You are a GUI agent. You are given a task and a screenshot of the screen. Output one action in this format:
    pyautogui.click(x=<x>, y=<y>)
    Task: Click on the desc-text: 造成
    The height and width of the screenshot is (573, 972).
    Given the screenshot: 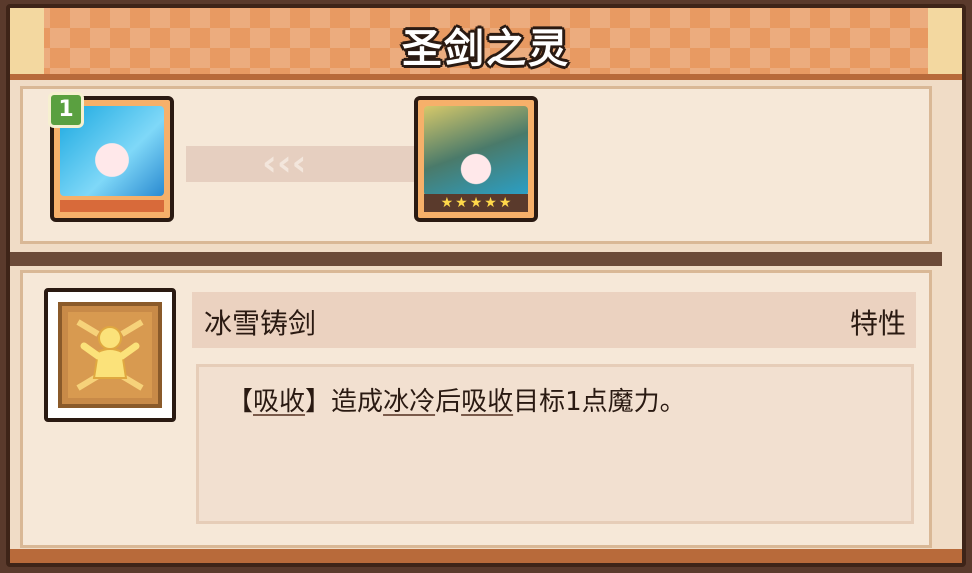 What is the action you would take?
    pyautogui.click(x=357, y=402)
    